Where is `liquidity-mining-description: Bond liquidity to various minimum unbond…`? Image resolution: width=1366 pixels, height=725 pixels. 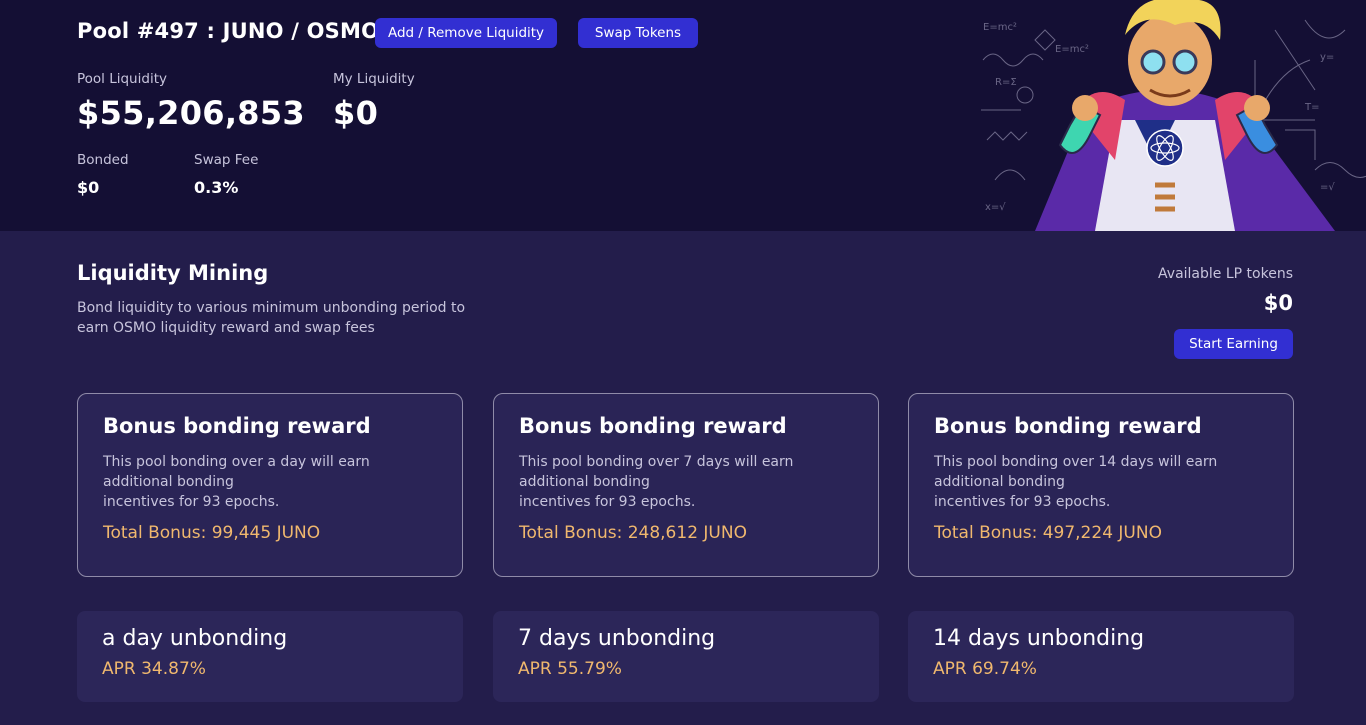 liquidity-mining-description: Bond liquidity to various minimum unbond… is located at coordinates (271, 318).